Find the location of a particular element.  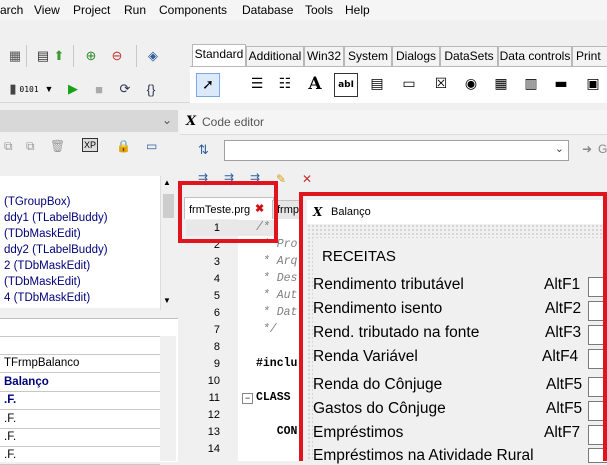

remove-unit-icon: ⊖ is located at coordinates (117, 56).